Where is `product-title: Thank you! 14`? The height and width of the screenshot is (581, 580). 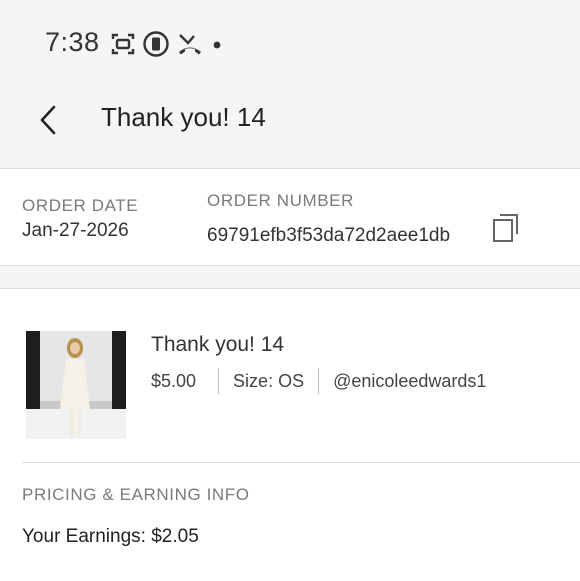
product-title: Thank you! 14 is located at coordinates (217, 345).